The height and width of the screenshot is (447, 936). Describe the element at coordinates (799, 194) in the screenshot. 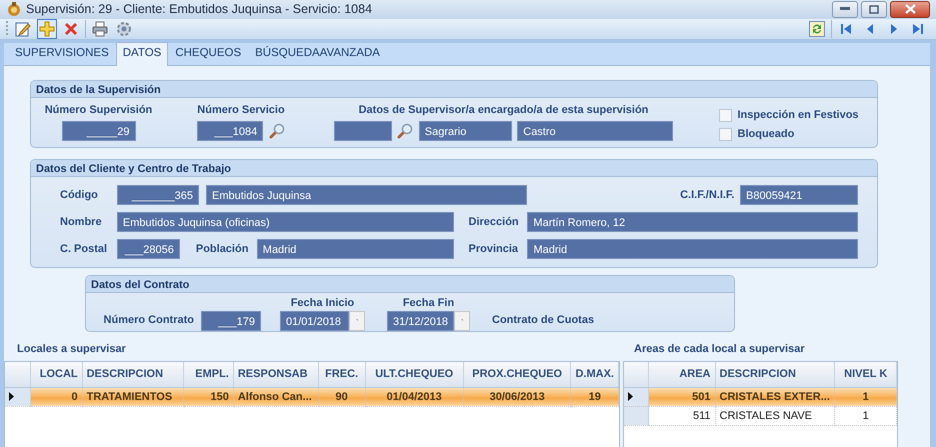

I see `tax-id-field: B80059421` at that location.